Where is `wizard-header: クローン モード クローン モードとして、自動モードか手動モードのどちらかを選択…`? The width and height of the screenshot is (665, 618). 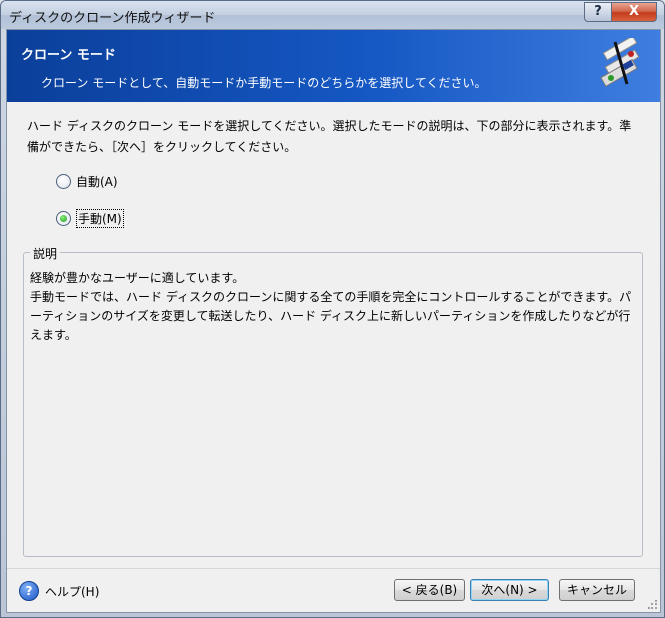 wizard-header: クローン モード クローン モードとして、自動モードか手動モードのどちらかを選択… is located at coordinates (333, 66).